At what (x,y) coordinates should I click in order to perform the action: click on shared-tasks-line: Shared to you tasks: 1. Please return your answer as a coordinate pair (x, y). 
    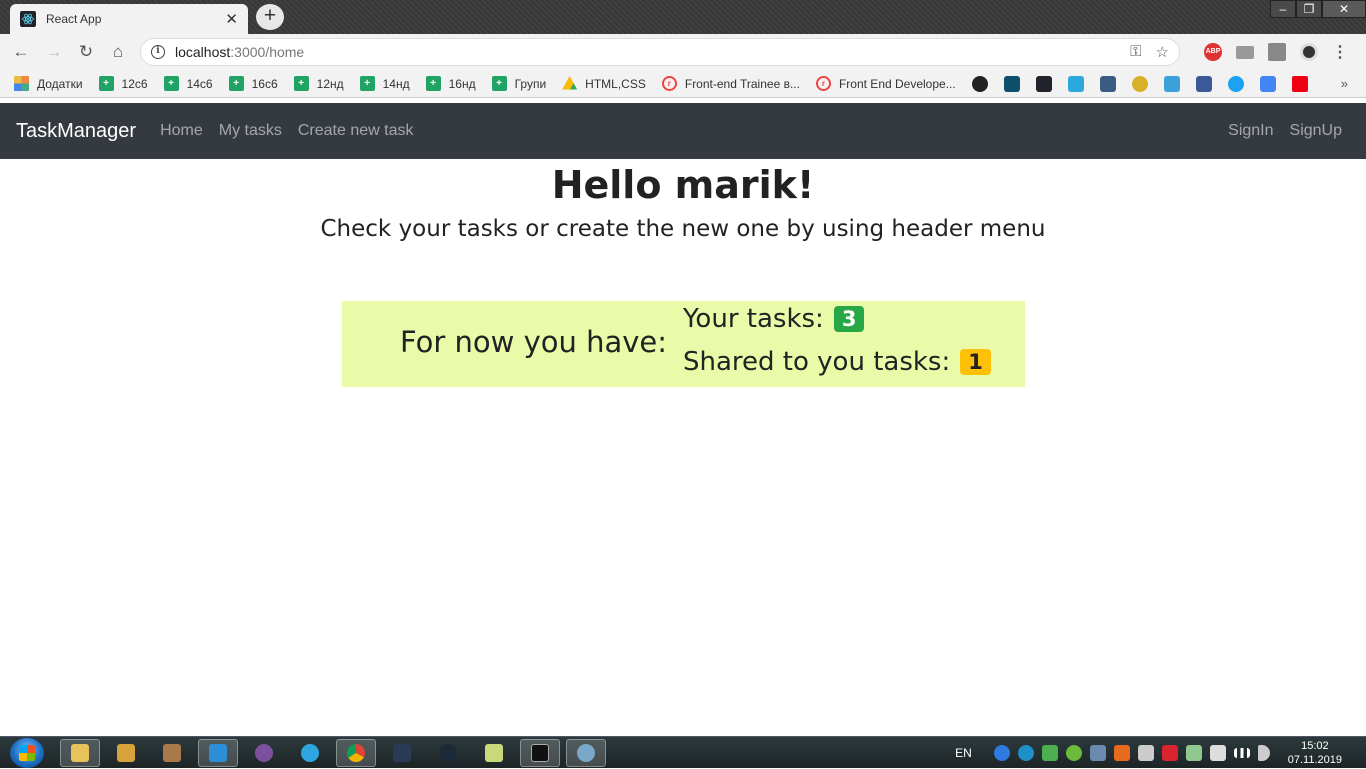
    Looking at the image, I should click on (837, 362).